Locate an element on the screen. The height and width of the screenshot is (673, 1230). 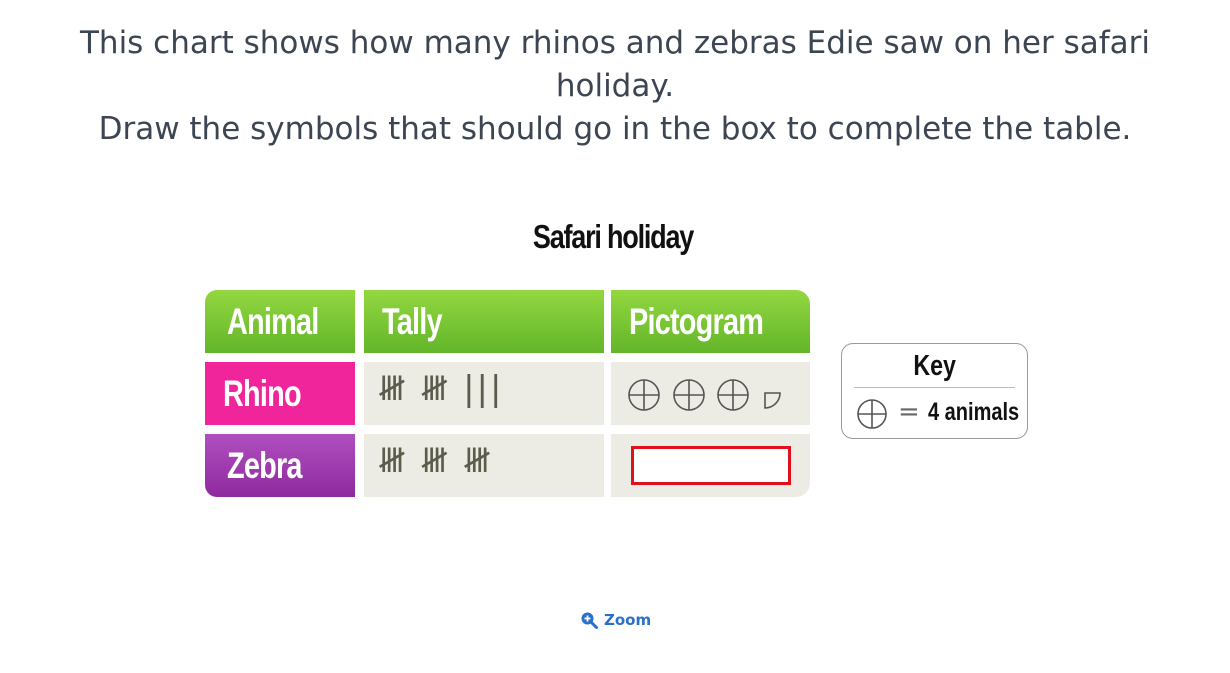
quarter-circle-icon is located at coordinates (772, 400).